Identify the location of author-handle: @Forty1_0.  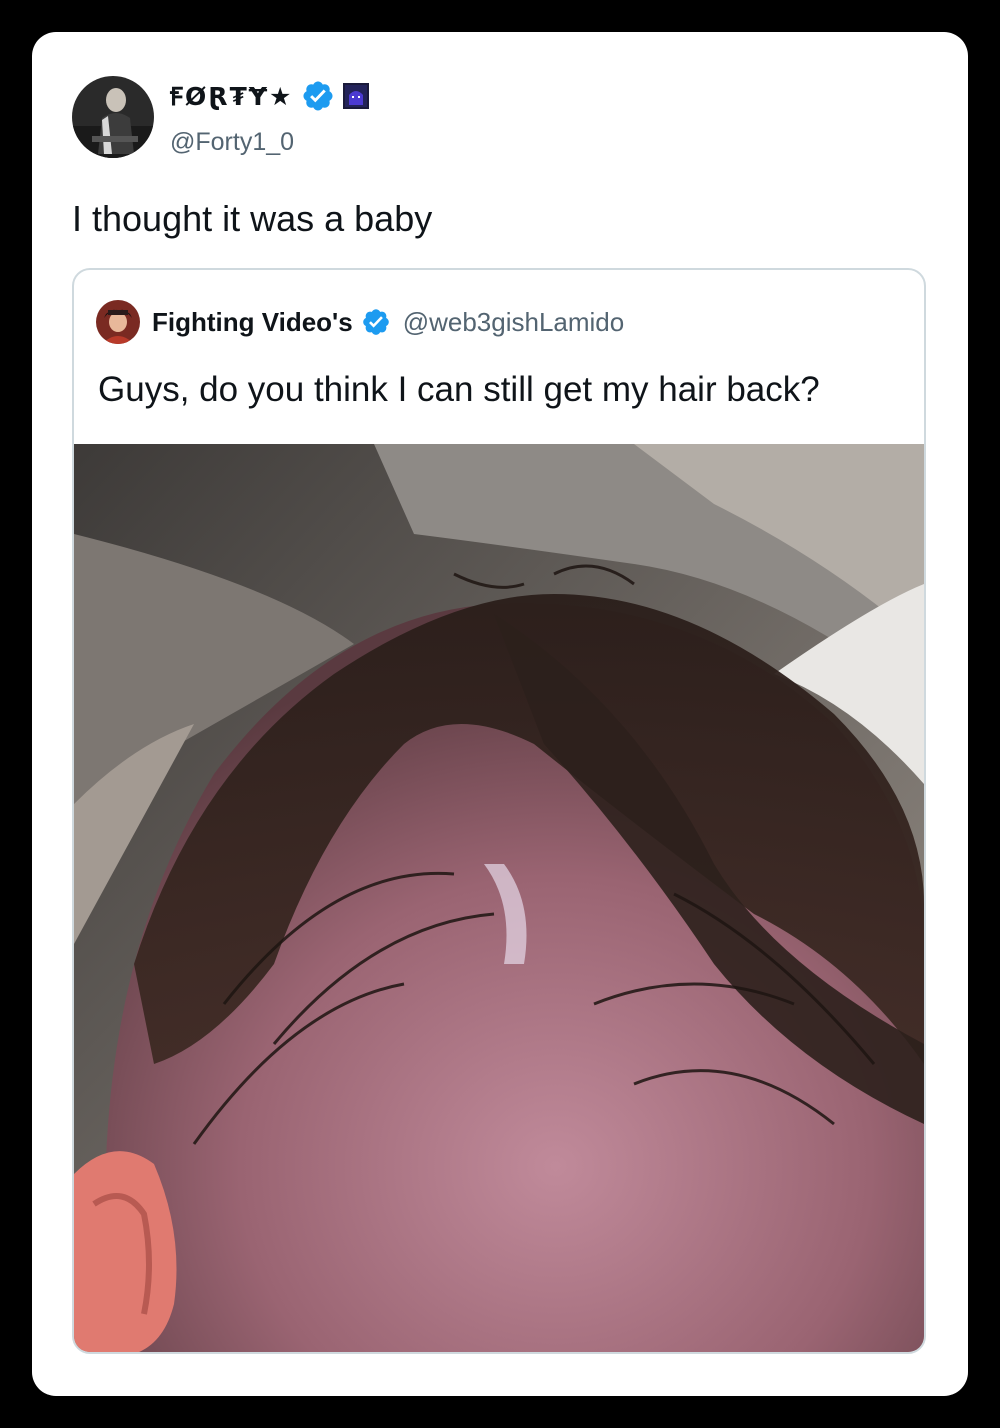
(232, 142).